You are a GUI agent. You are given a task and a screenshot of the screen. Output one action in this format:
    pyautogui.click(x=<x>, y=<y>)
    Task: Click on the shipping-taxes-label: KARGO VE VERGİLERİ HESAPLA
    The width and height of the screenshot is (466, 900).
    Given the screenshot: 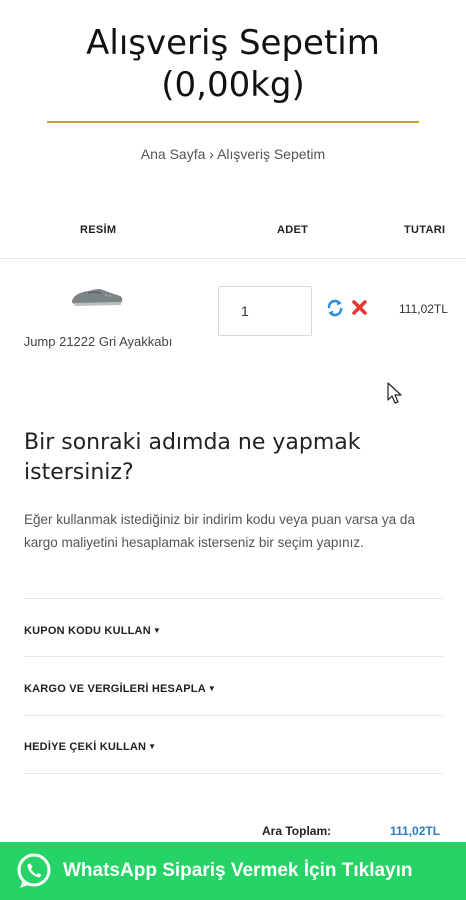 What is the action you would take?
    pyautogui.click(x=115, y=689)
    